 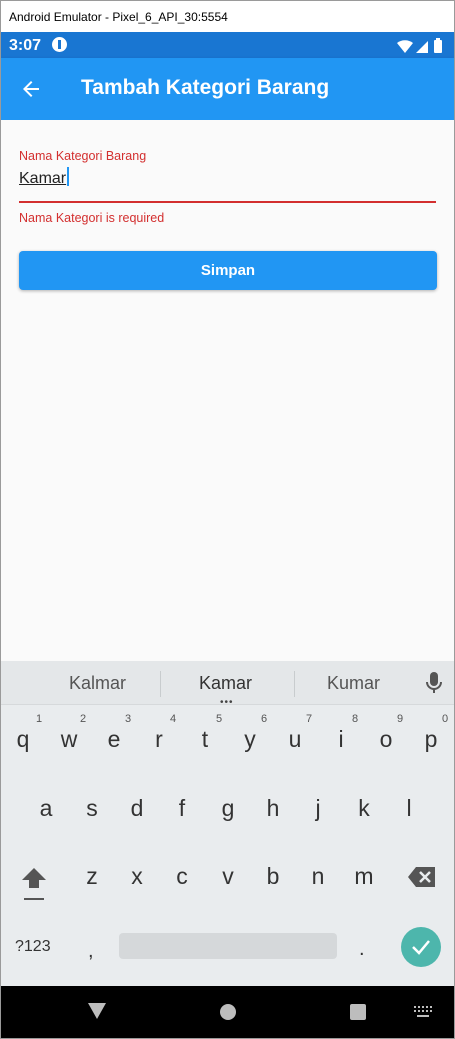 What do you see at coordinates (68, 176) in the screenshot?
I see `text-cursor` at bounding box center [68, 176].